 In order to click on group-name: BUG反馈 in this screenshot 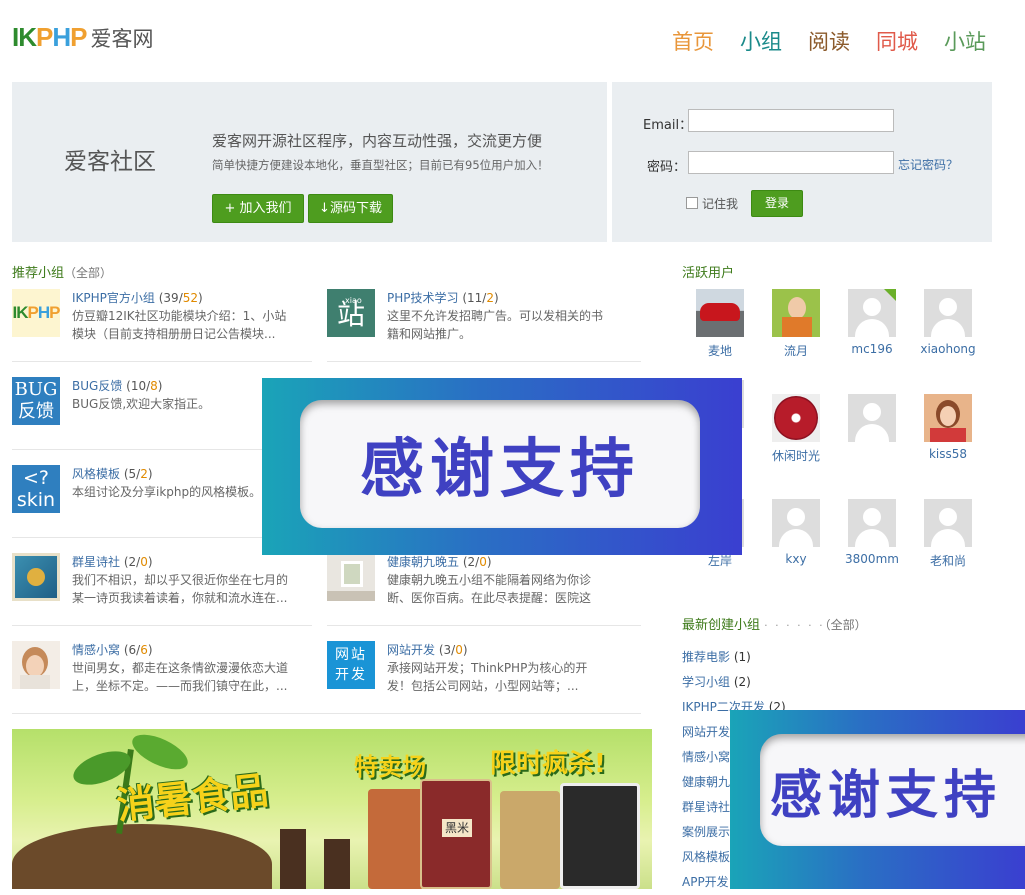, I will do `click(97, 386)`.